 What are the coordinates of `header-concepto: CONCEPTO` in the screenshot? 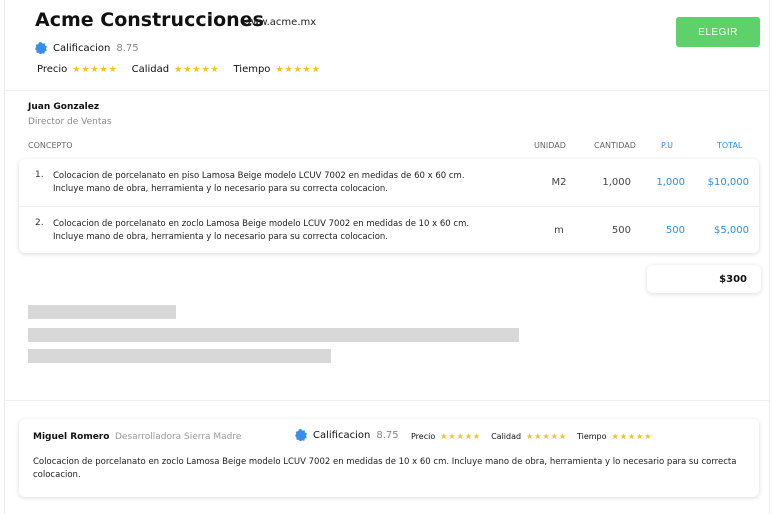 It's located at (50, 145).